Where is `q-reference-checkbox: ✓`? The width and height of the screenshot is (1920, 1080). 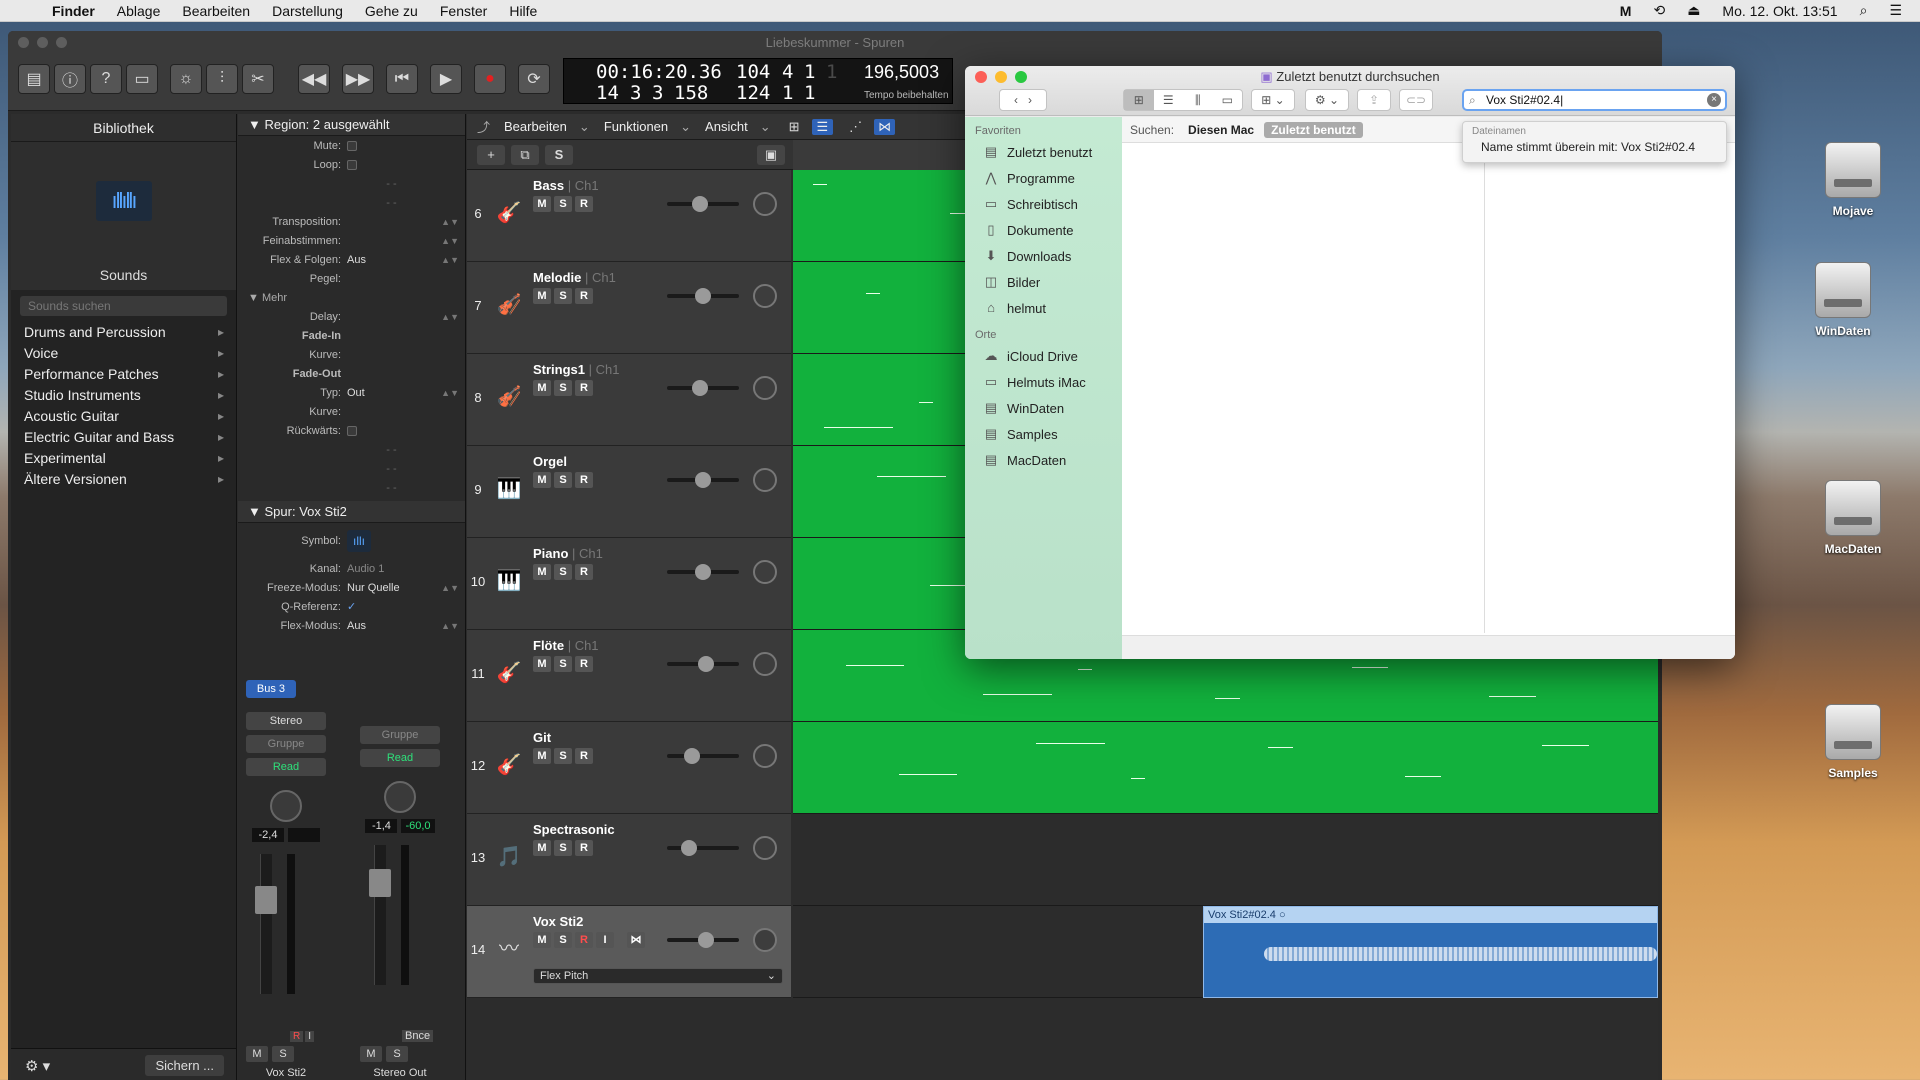 q-reference-checkbox: ✓ is located at coordinates (351, 606).